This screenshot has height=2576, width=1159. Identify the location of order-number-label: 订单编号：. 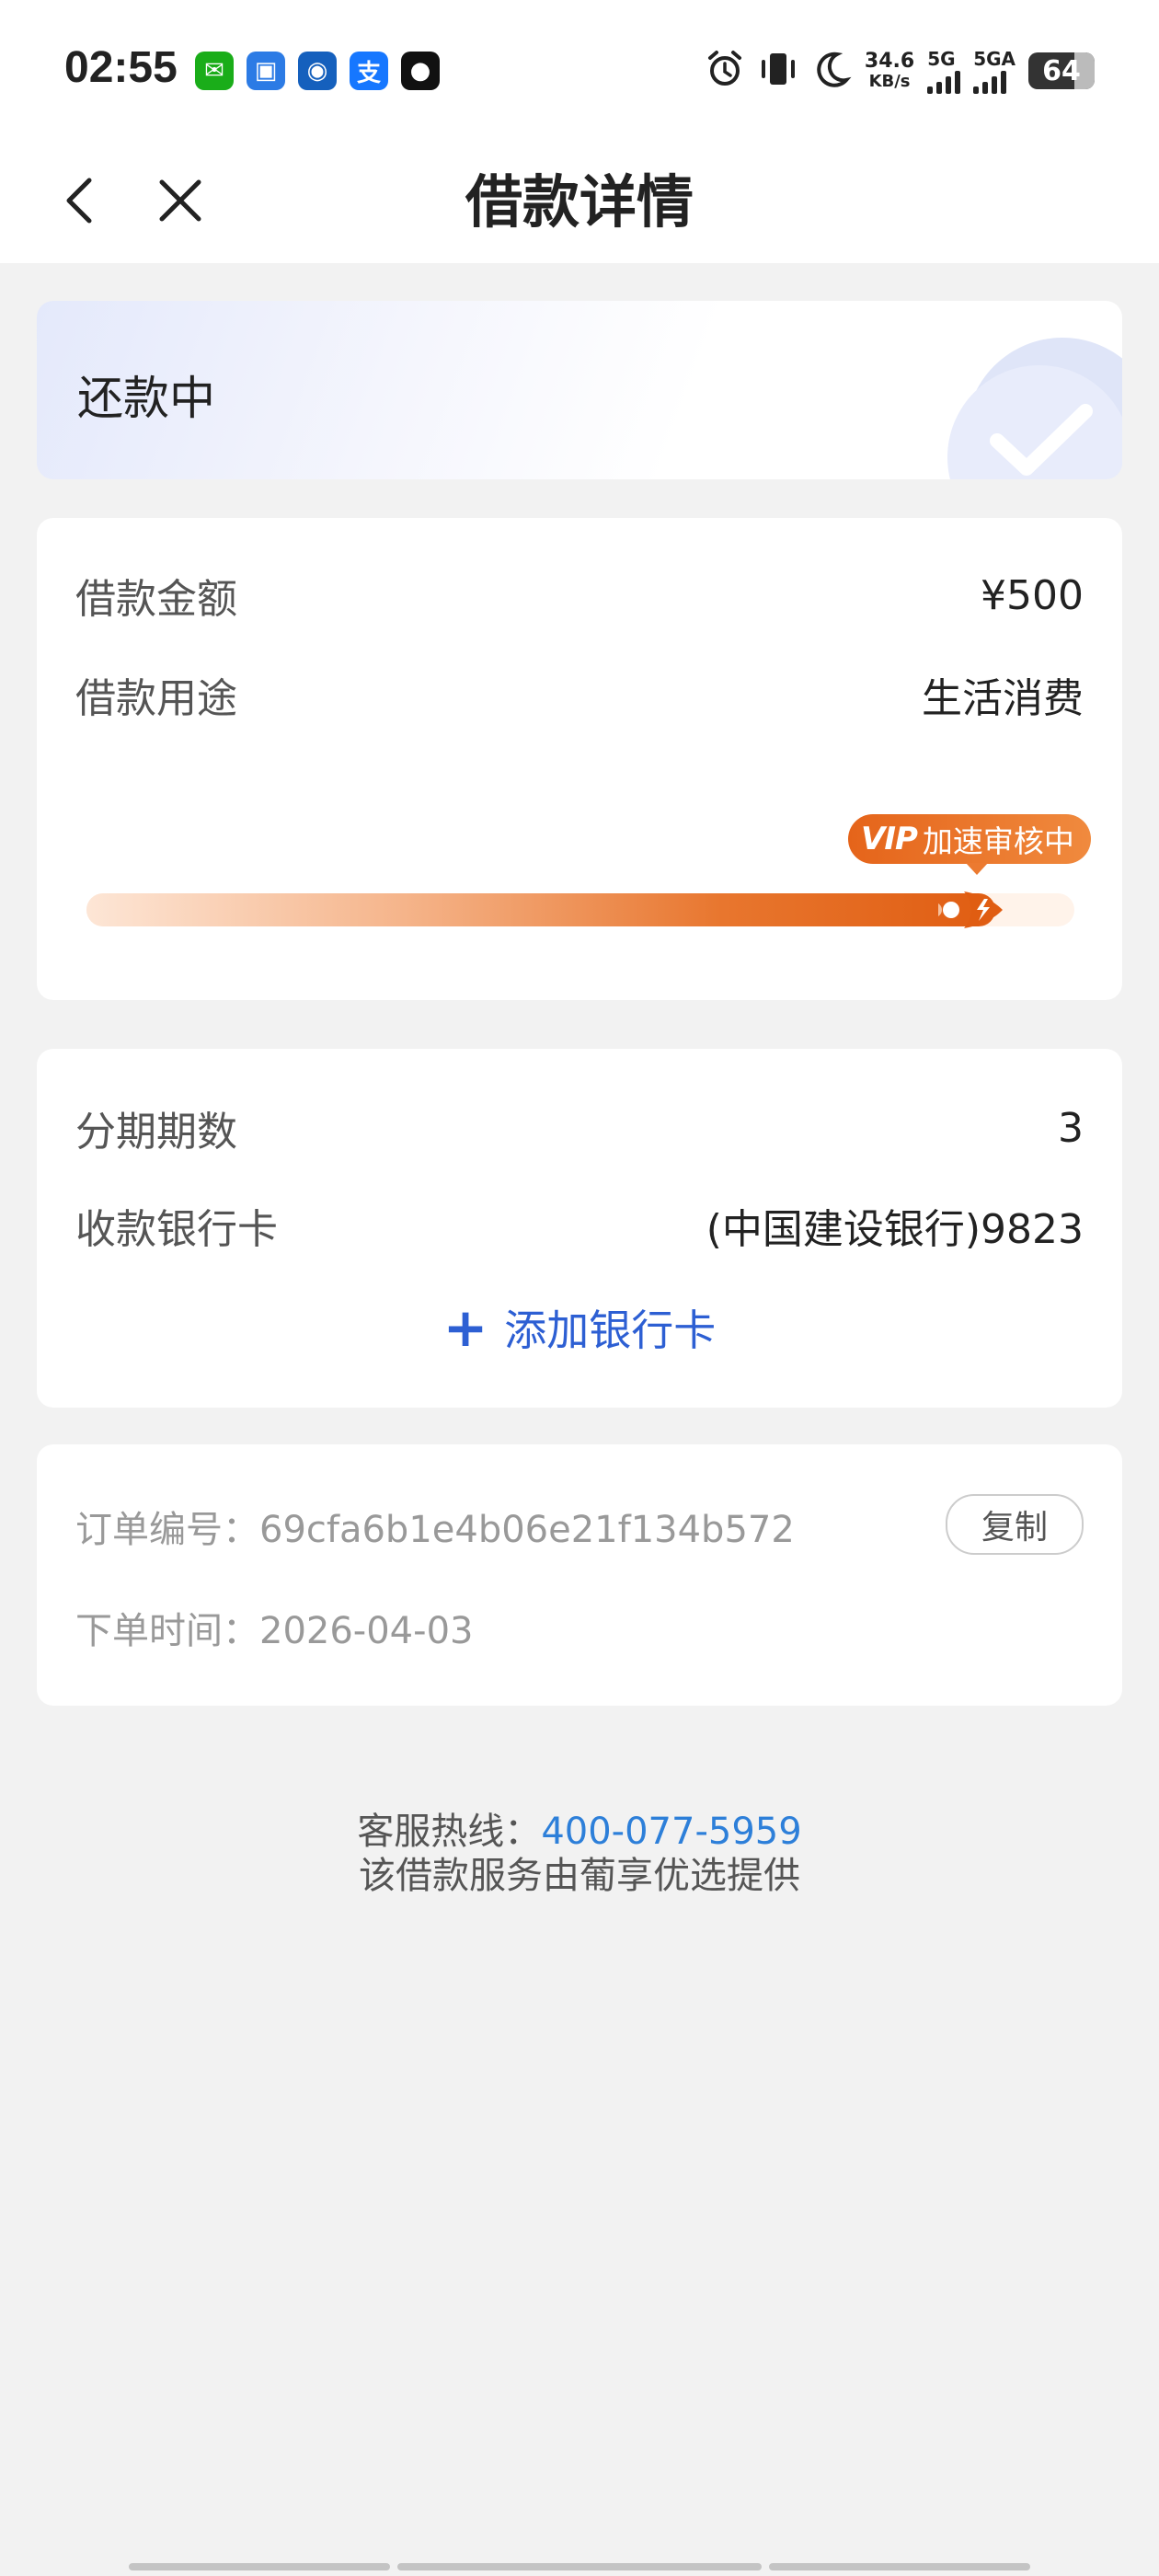
(167, 1530).